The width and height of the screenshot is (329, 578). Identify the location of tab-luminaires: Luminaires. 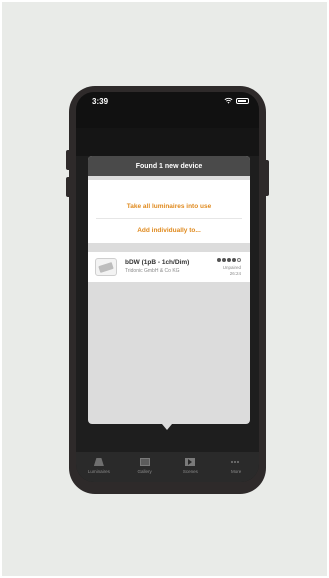
(99, 467).